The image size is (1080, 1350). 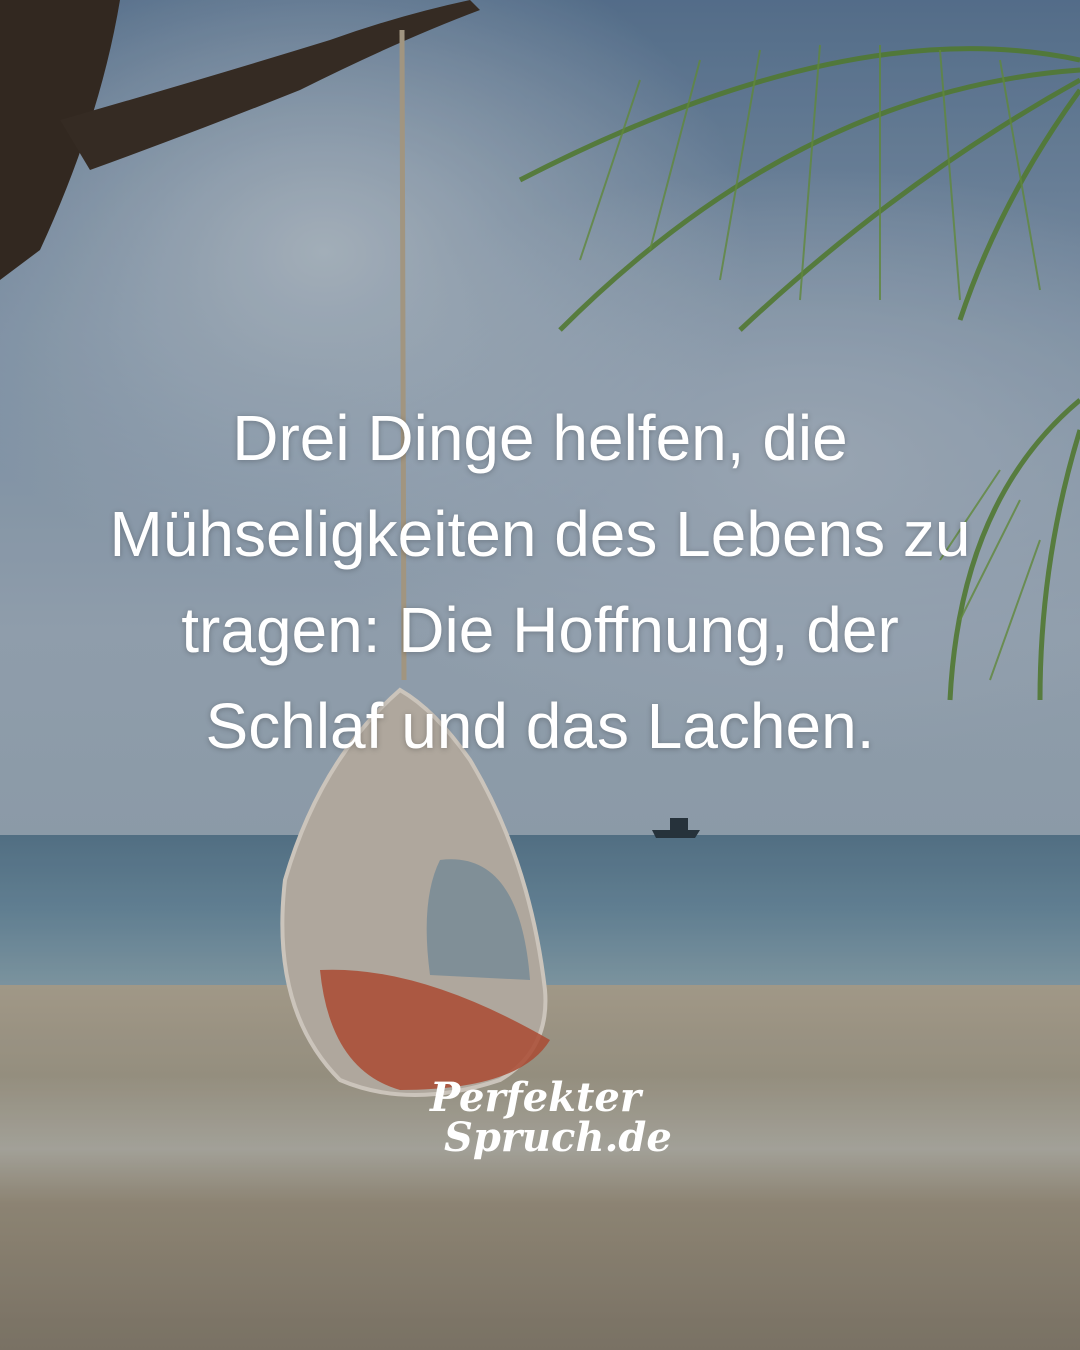 I want to click on quote-line: Drei Dinge helfen, die, so click(x=540, y=438).